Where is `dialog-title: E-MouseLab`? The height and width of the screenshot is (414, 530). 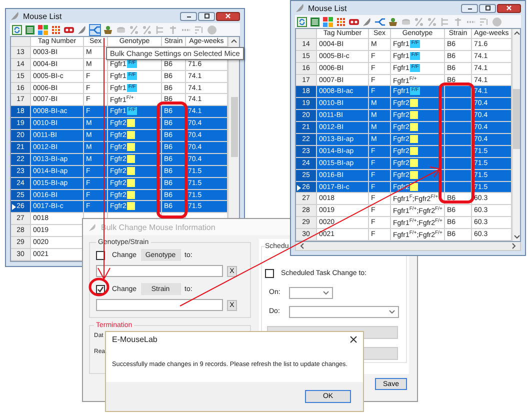 dialog-title: E-MouseLab is located at coordinates (135, 339).